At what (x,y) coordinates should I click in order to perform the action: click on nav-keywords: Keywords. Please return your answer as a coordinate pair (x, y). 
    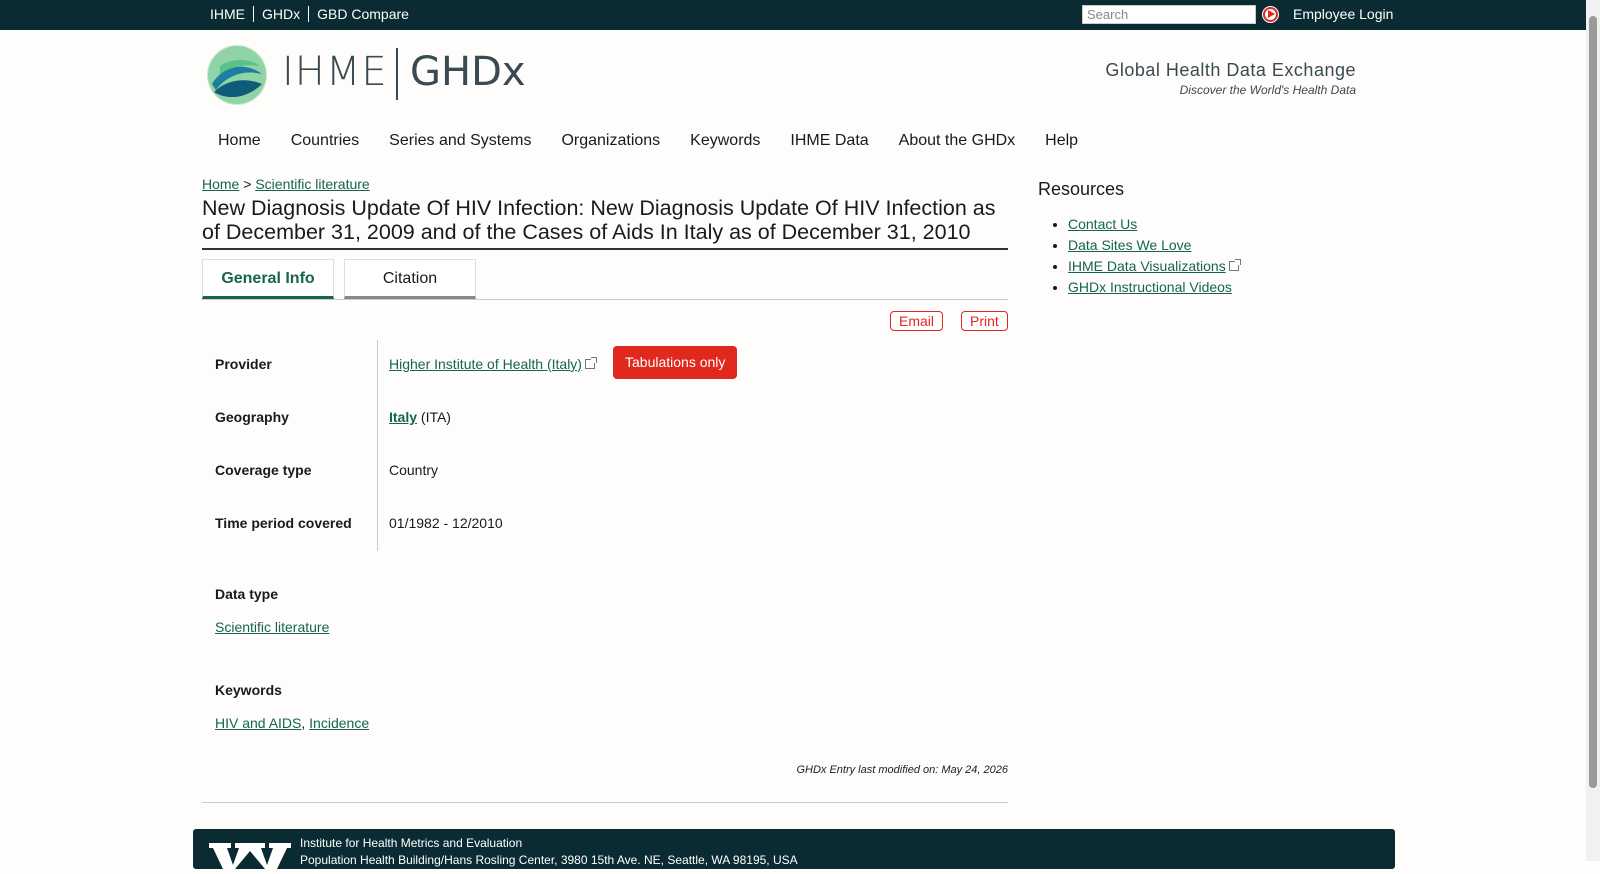
    Looking at the image, I should click on (725, 141).